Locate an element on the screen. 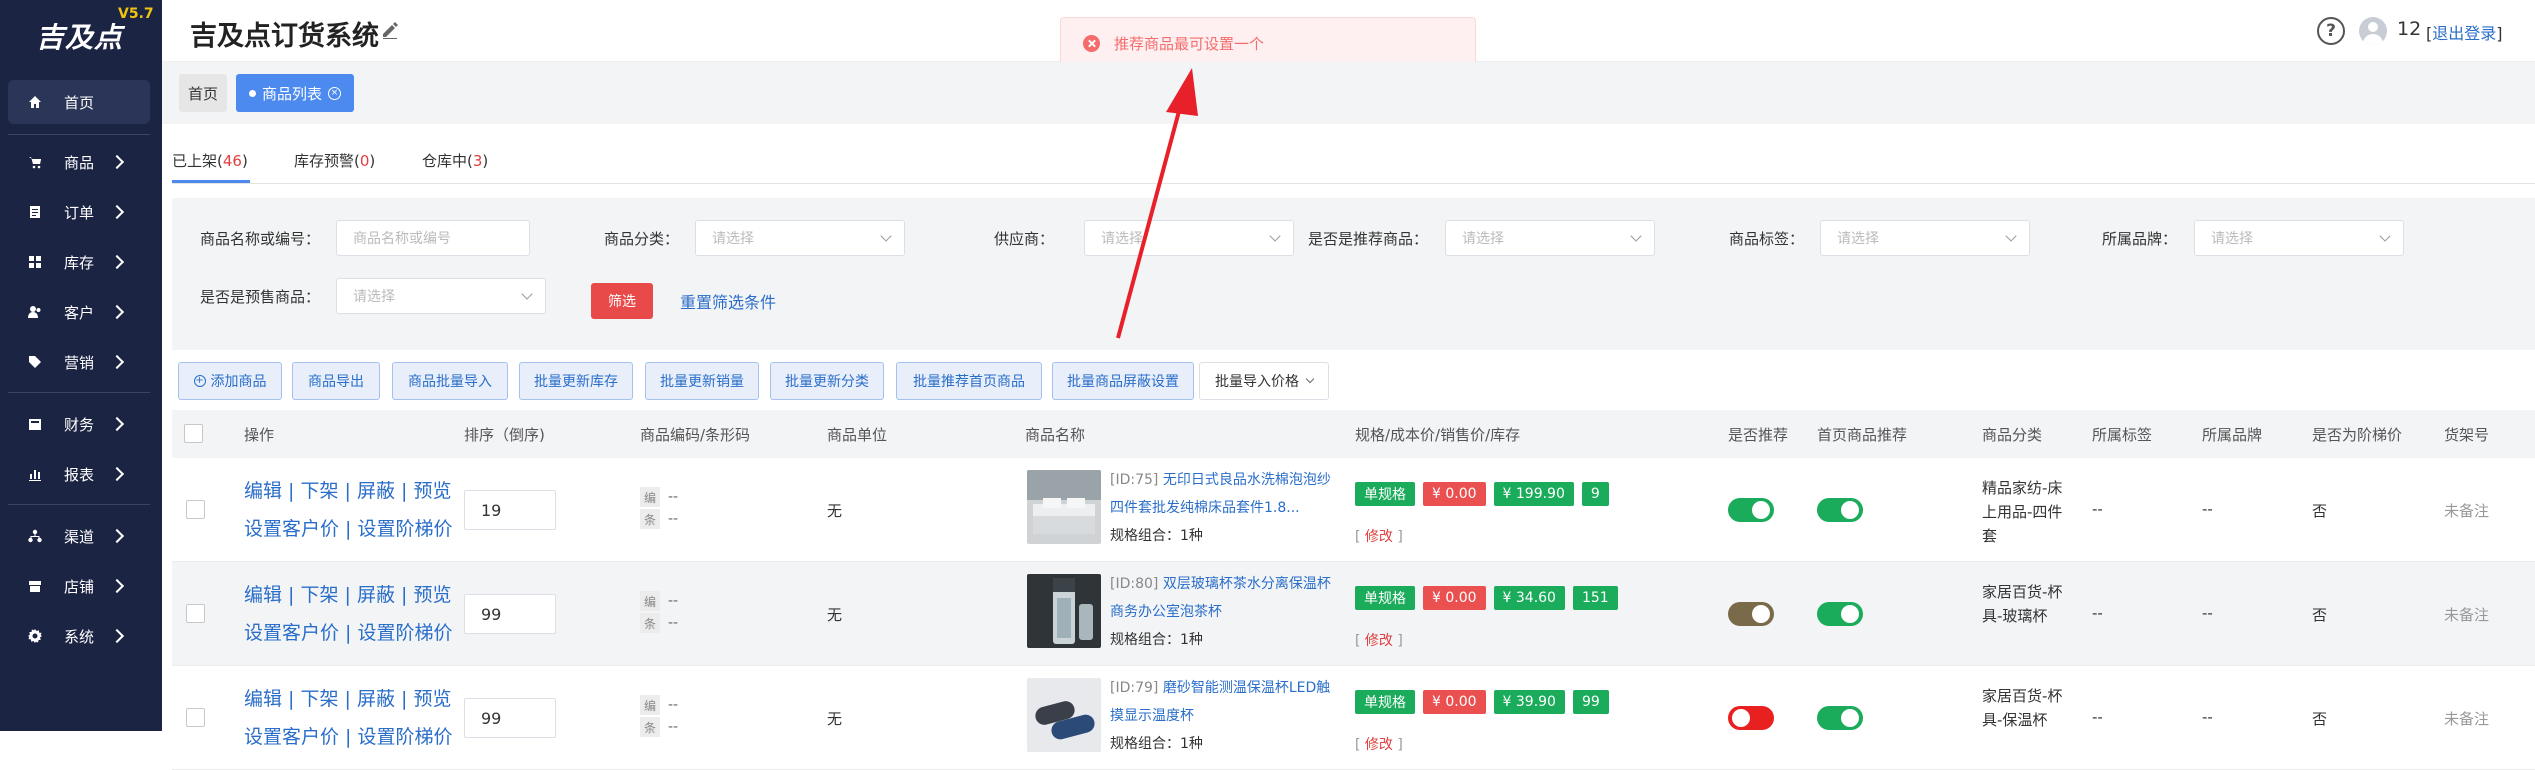 The width and height of the screenshot is (2535, 770). product-id: [ID:79] is located at coordinates (1134, 688).